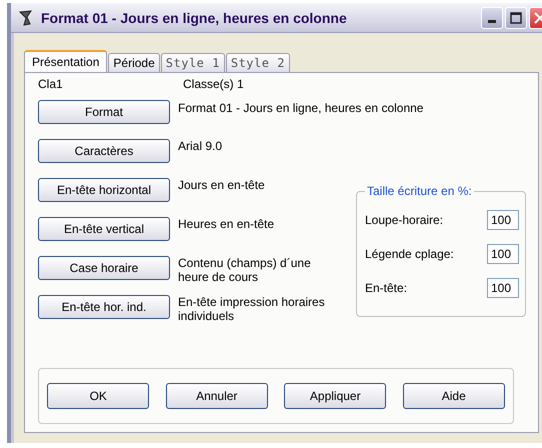 The width and height of the screenshot is (542, 448). I want to click on dialog-button: Appliquer, so click(335, 396).